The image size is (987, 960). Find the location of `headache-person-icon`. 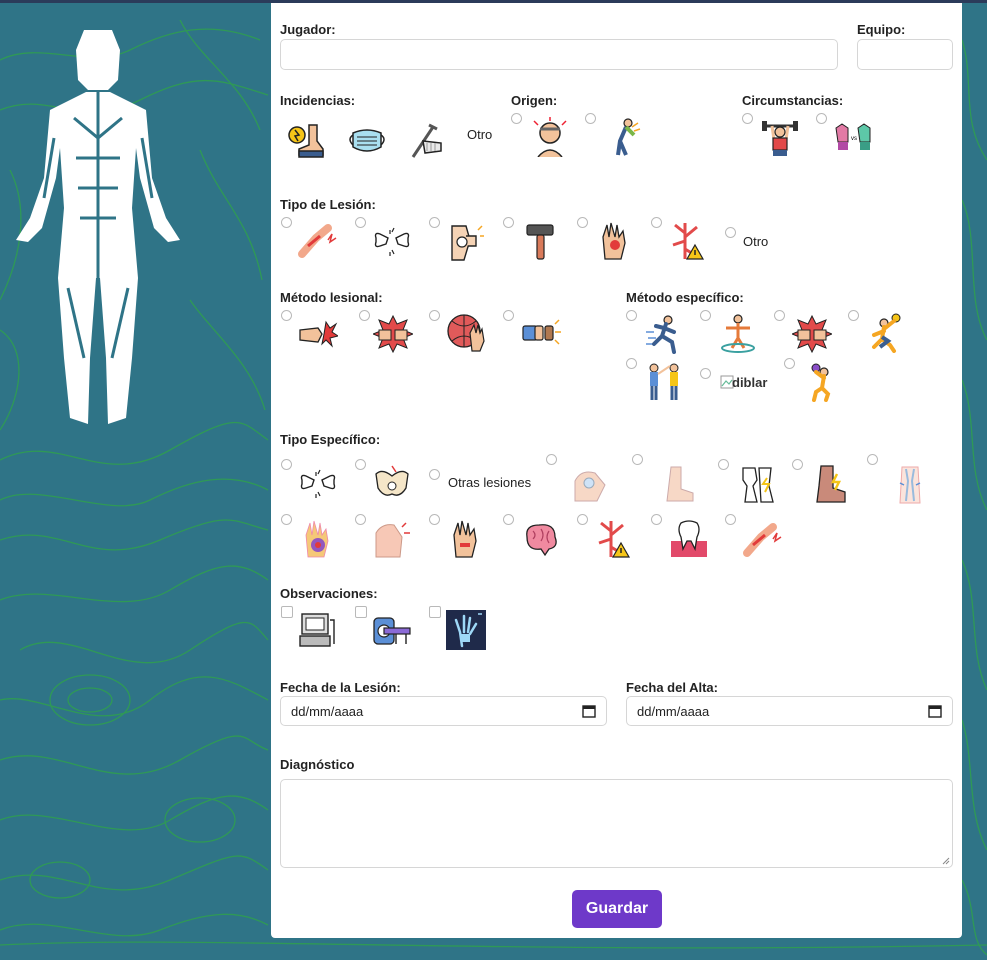

headache-person-icon is located at coordinates (550, 137).